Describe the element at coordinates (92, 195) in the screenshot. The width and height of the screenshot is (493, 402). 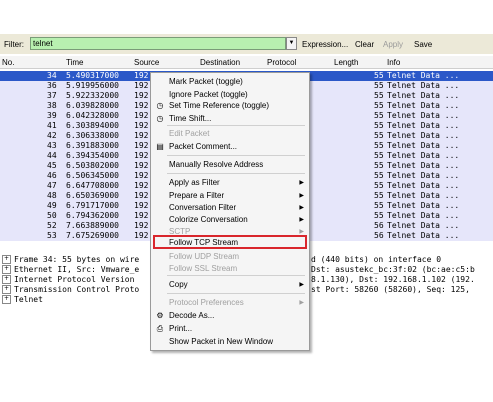
I see `cell-time: 6.650369000` at that location.